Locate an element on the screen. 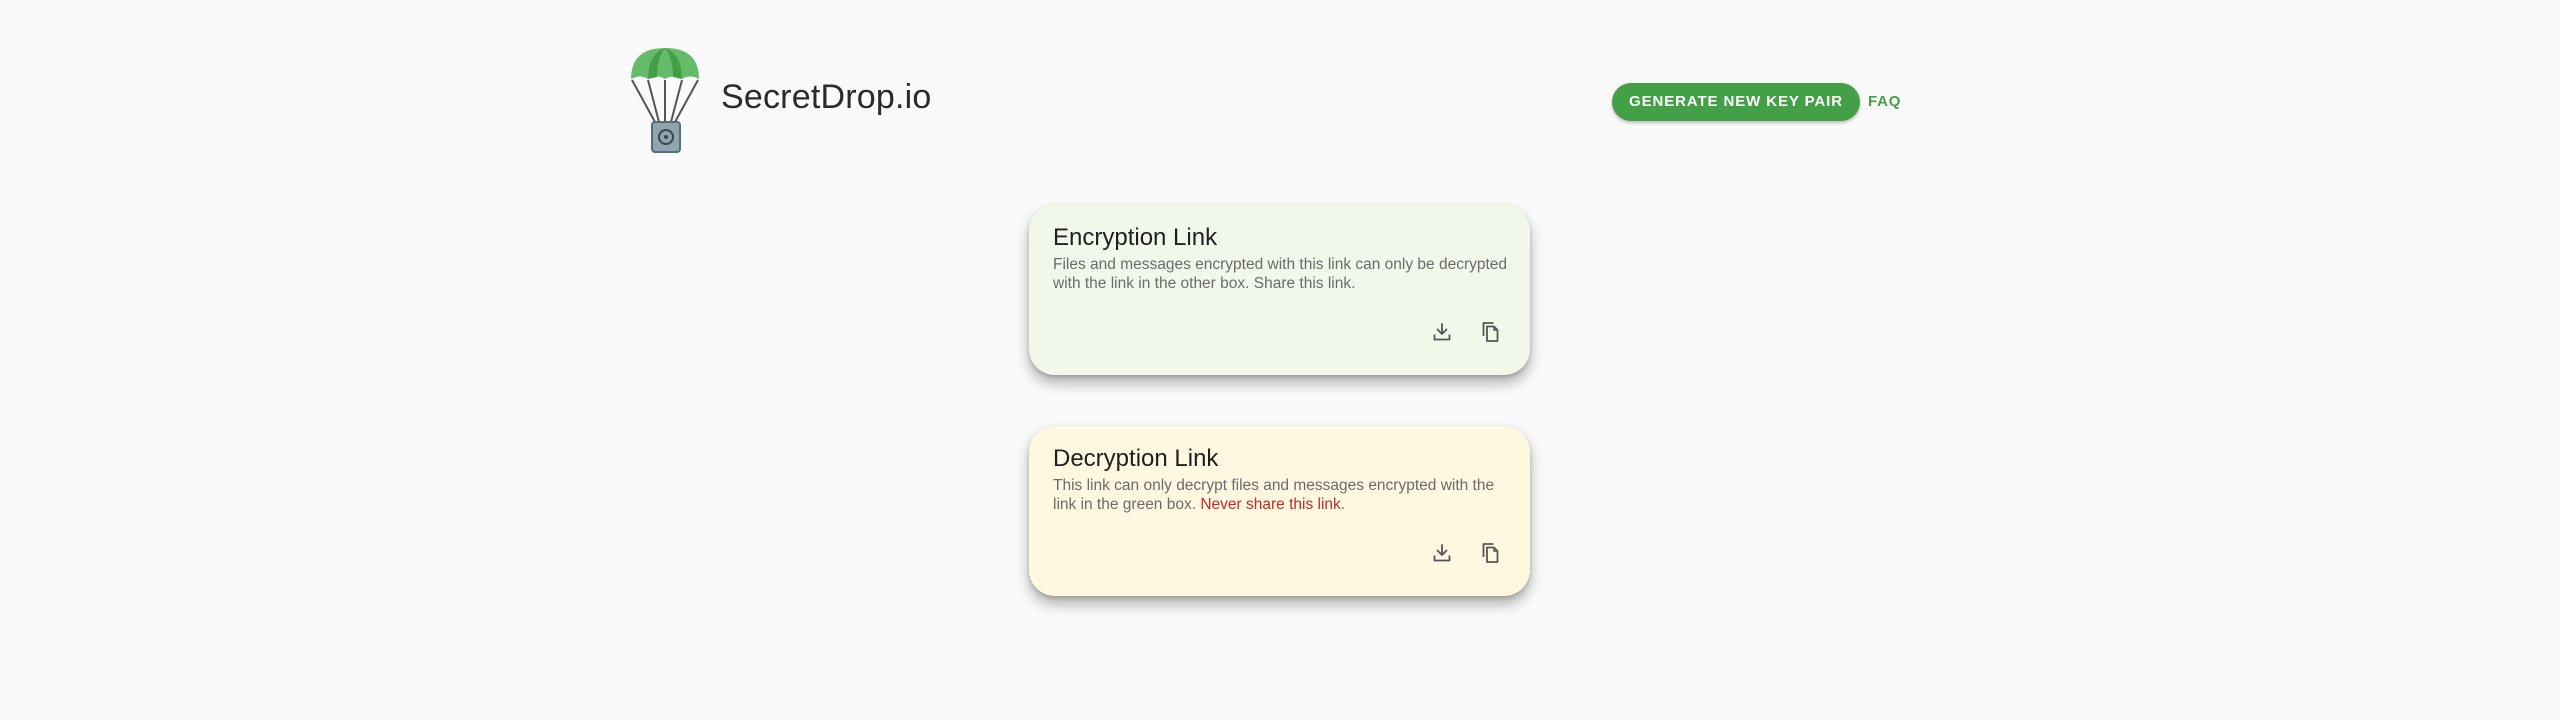 The width and height of the screenshot is (2560, 720). encryption-copy-button is located at coordinates (1490, 332).